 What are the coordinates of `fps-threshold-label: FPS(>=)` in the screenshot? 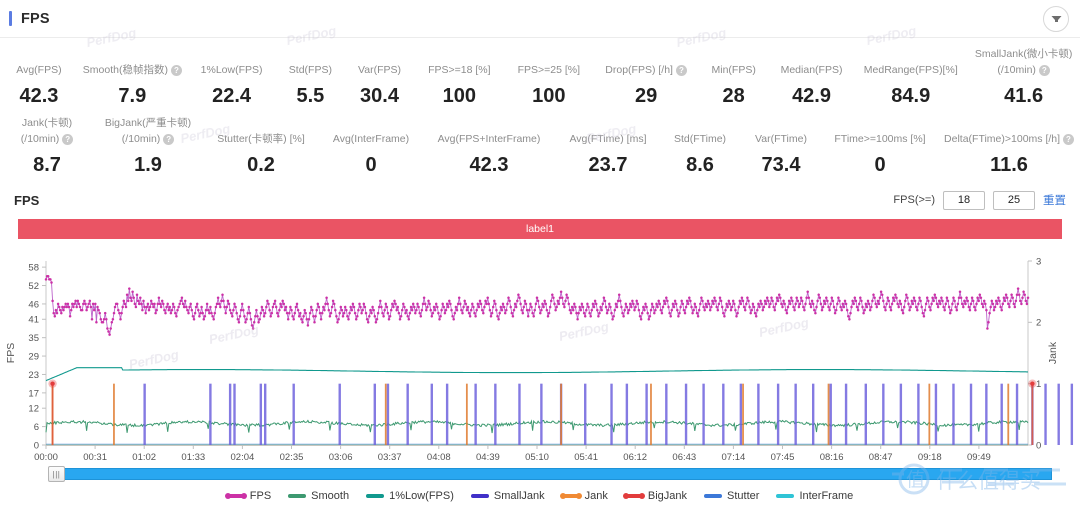 It's located at (914, 200).